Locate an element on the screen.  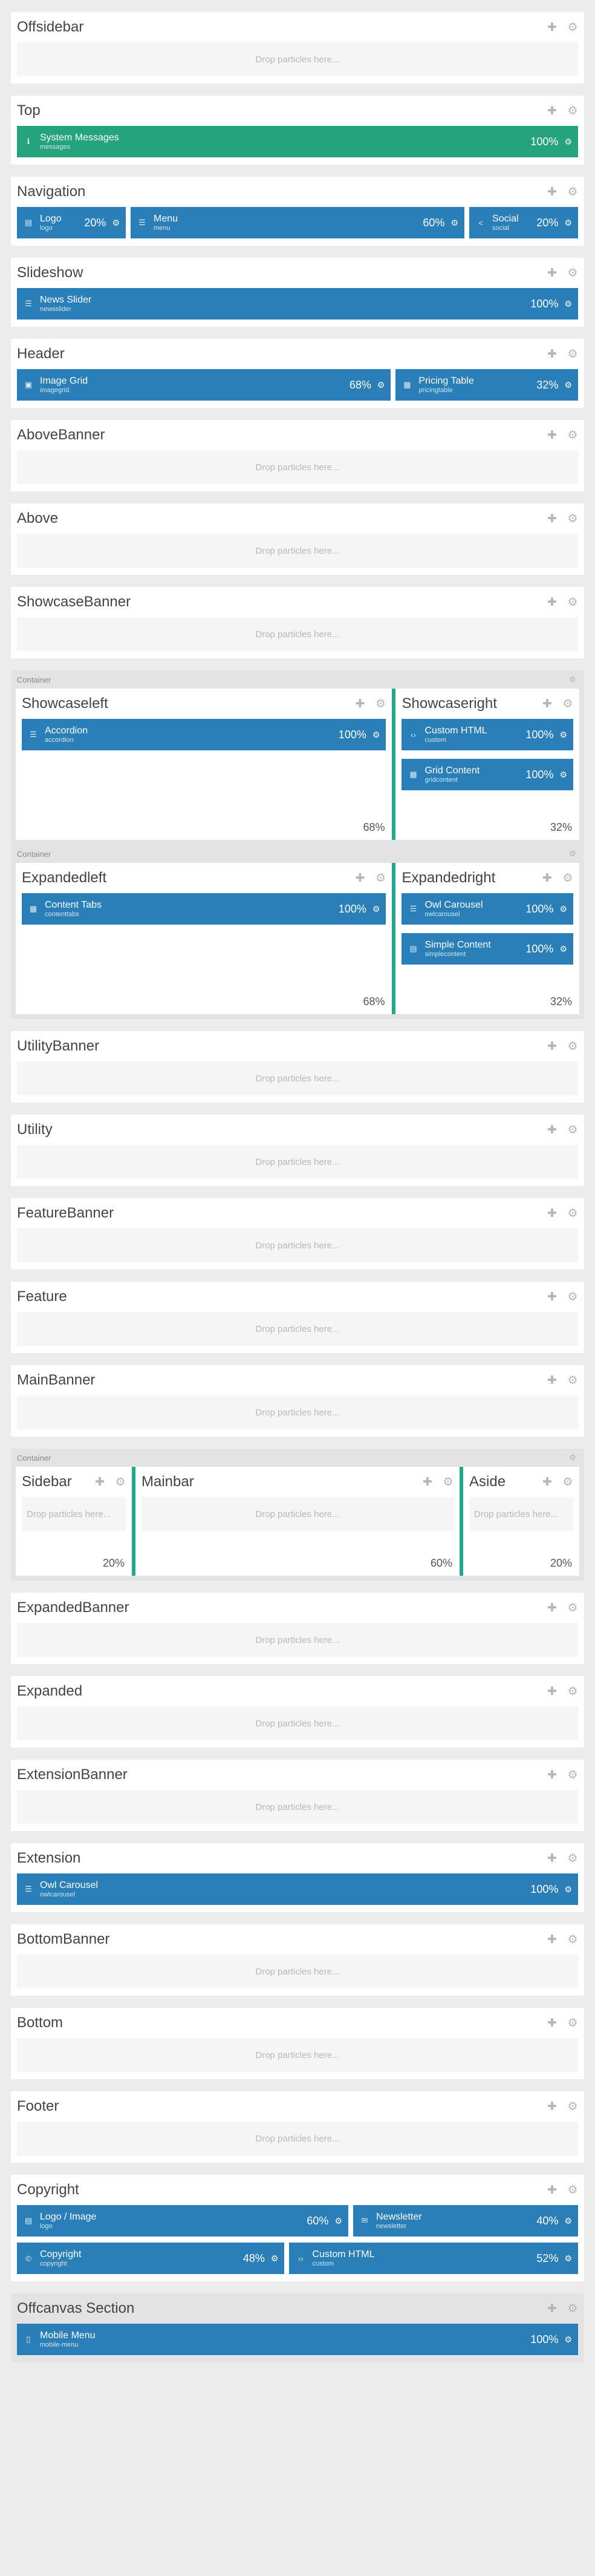
particle-logo-image: ▤ Logo / Image logo 60% ⚙ is located at coordinates (182, 2221).